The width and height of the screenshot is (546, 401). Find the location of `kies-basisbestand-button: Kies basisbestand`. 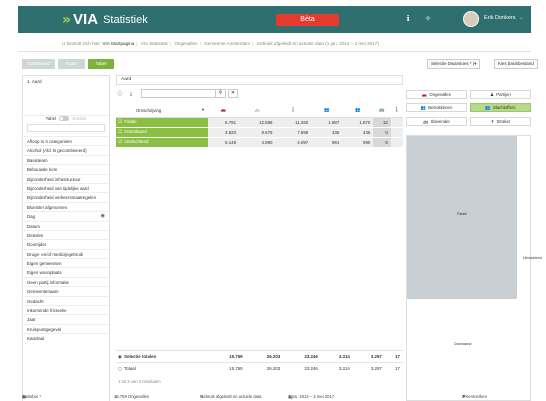

kies-basisbestand-button: Kies basisbestand is located at coordinates (516, 64).